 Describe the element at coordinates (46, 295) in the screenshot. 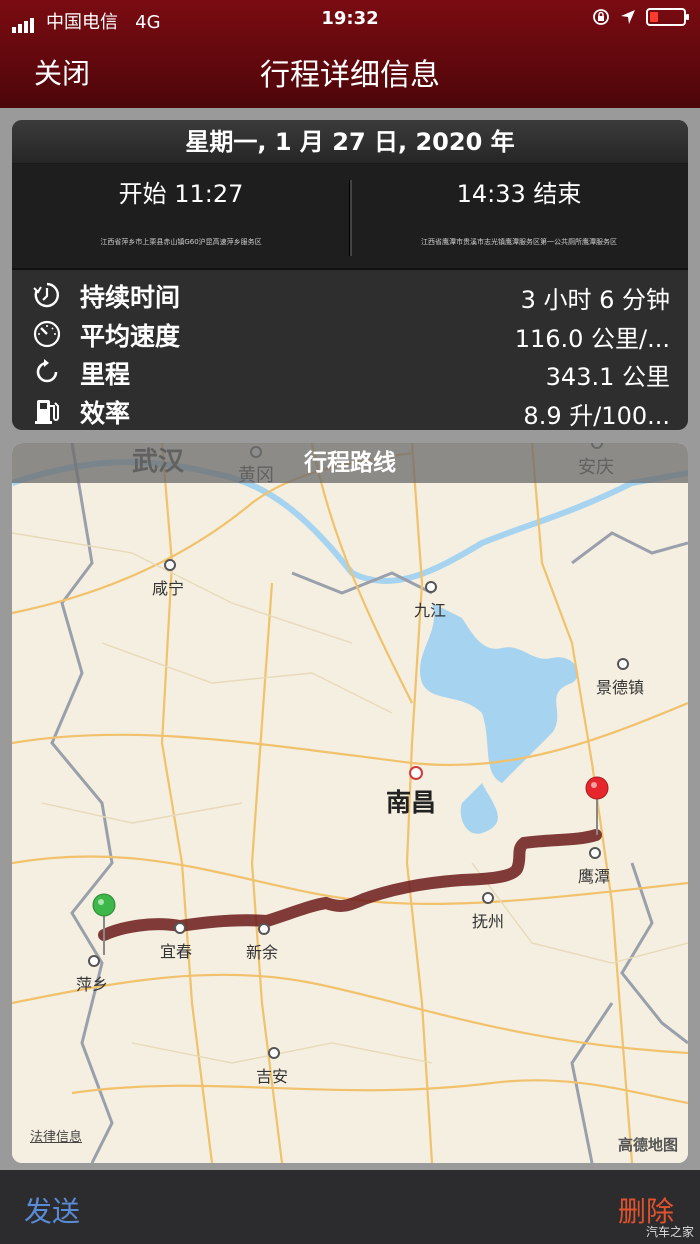

I see `stopwatch-icon` at that location.